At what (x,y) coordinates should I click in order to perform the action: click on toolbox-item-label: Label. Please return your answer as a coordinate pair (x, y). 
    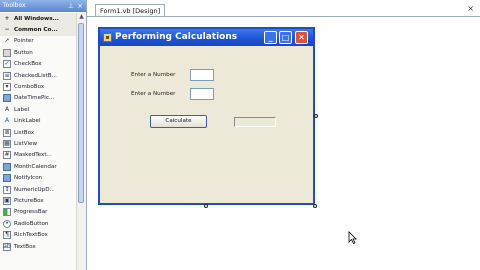
    Looking at the image, I should click on (22, 109).